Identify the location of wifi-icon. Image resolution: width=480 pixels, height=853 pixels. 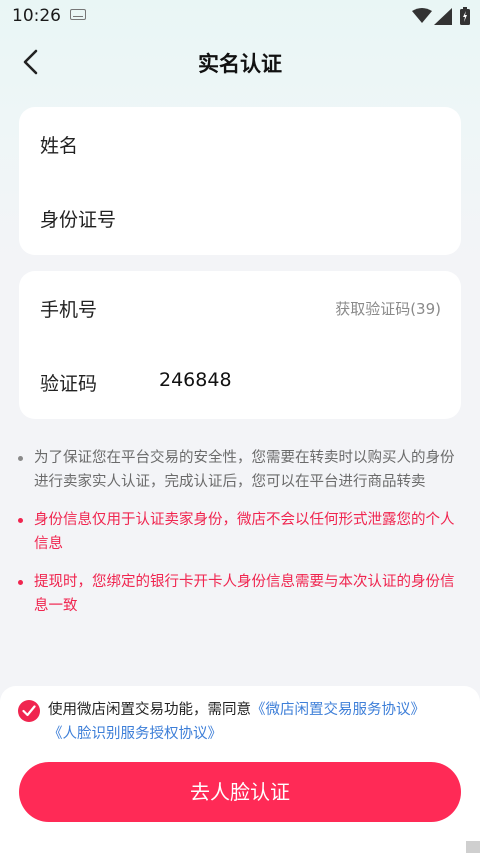
(422, 15).